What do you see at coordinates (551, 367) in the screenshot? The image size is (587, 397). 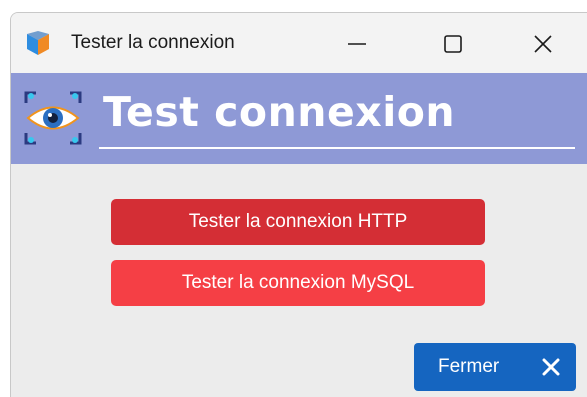 I see `x-icon` at bounding box center [551, 367].